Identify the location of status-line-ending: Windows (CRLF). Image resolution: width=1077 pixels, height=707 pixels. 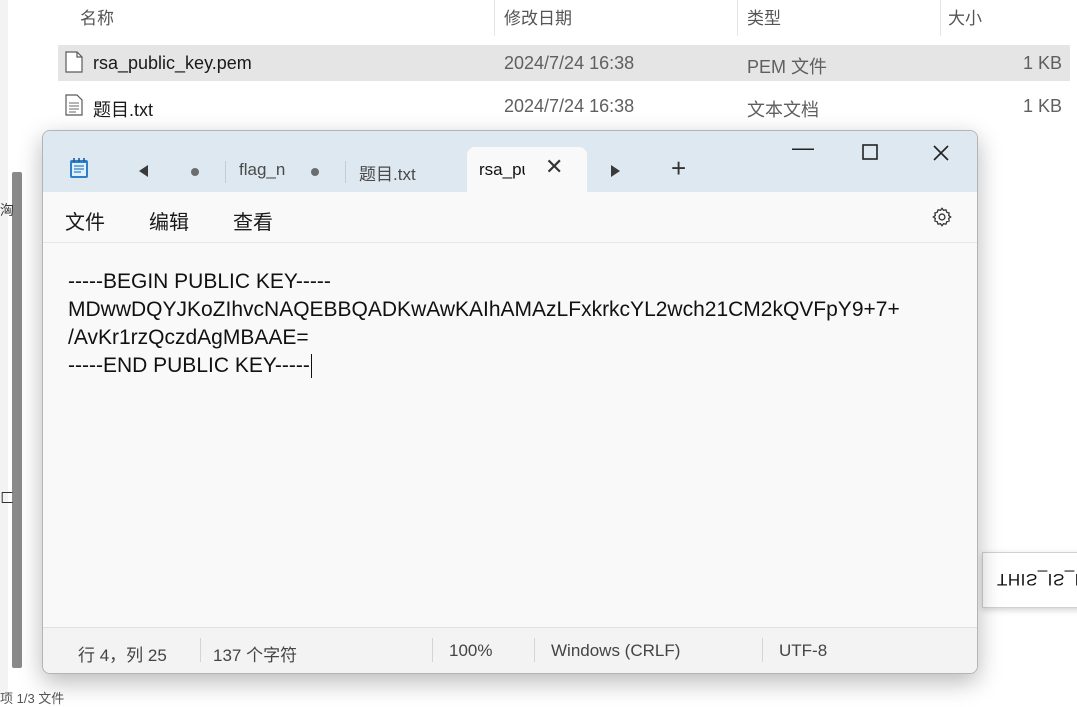
(615, 651).